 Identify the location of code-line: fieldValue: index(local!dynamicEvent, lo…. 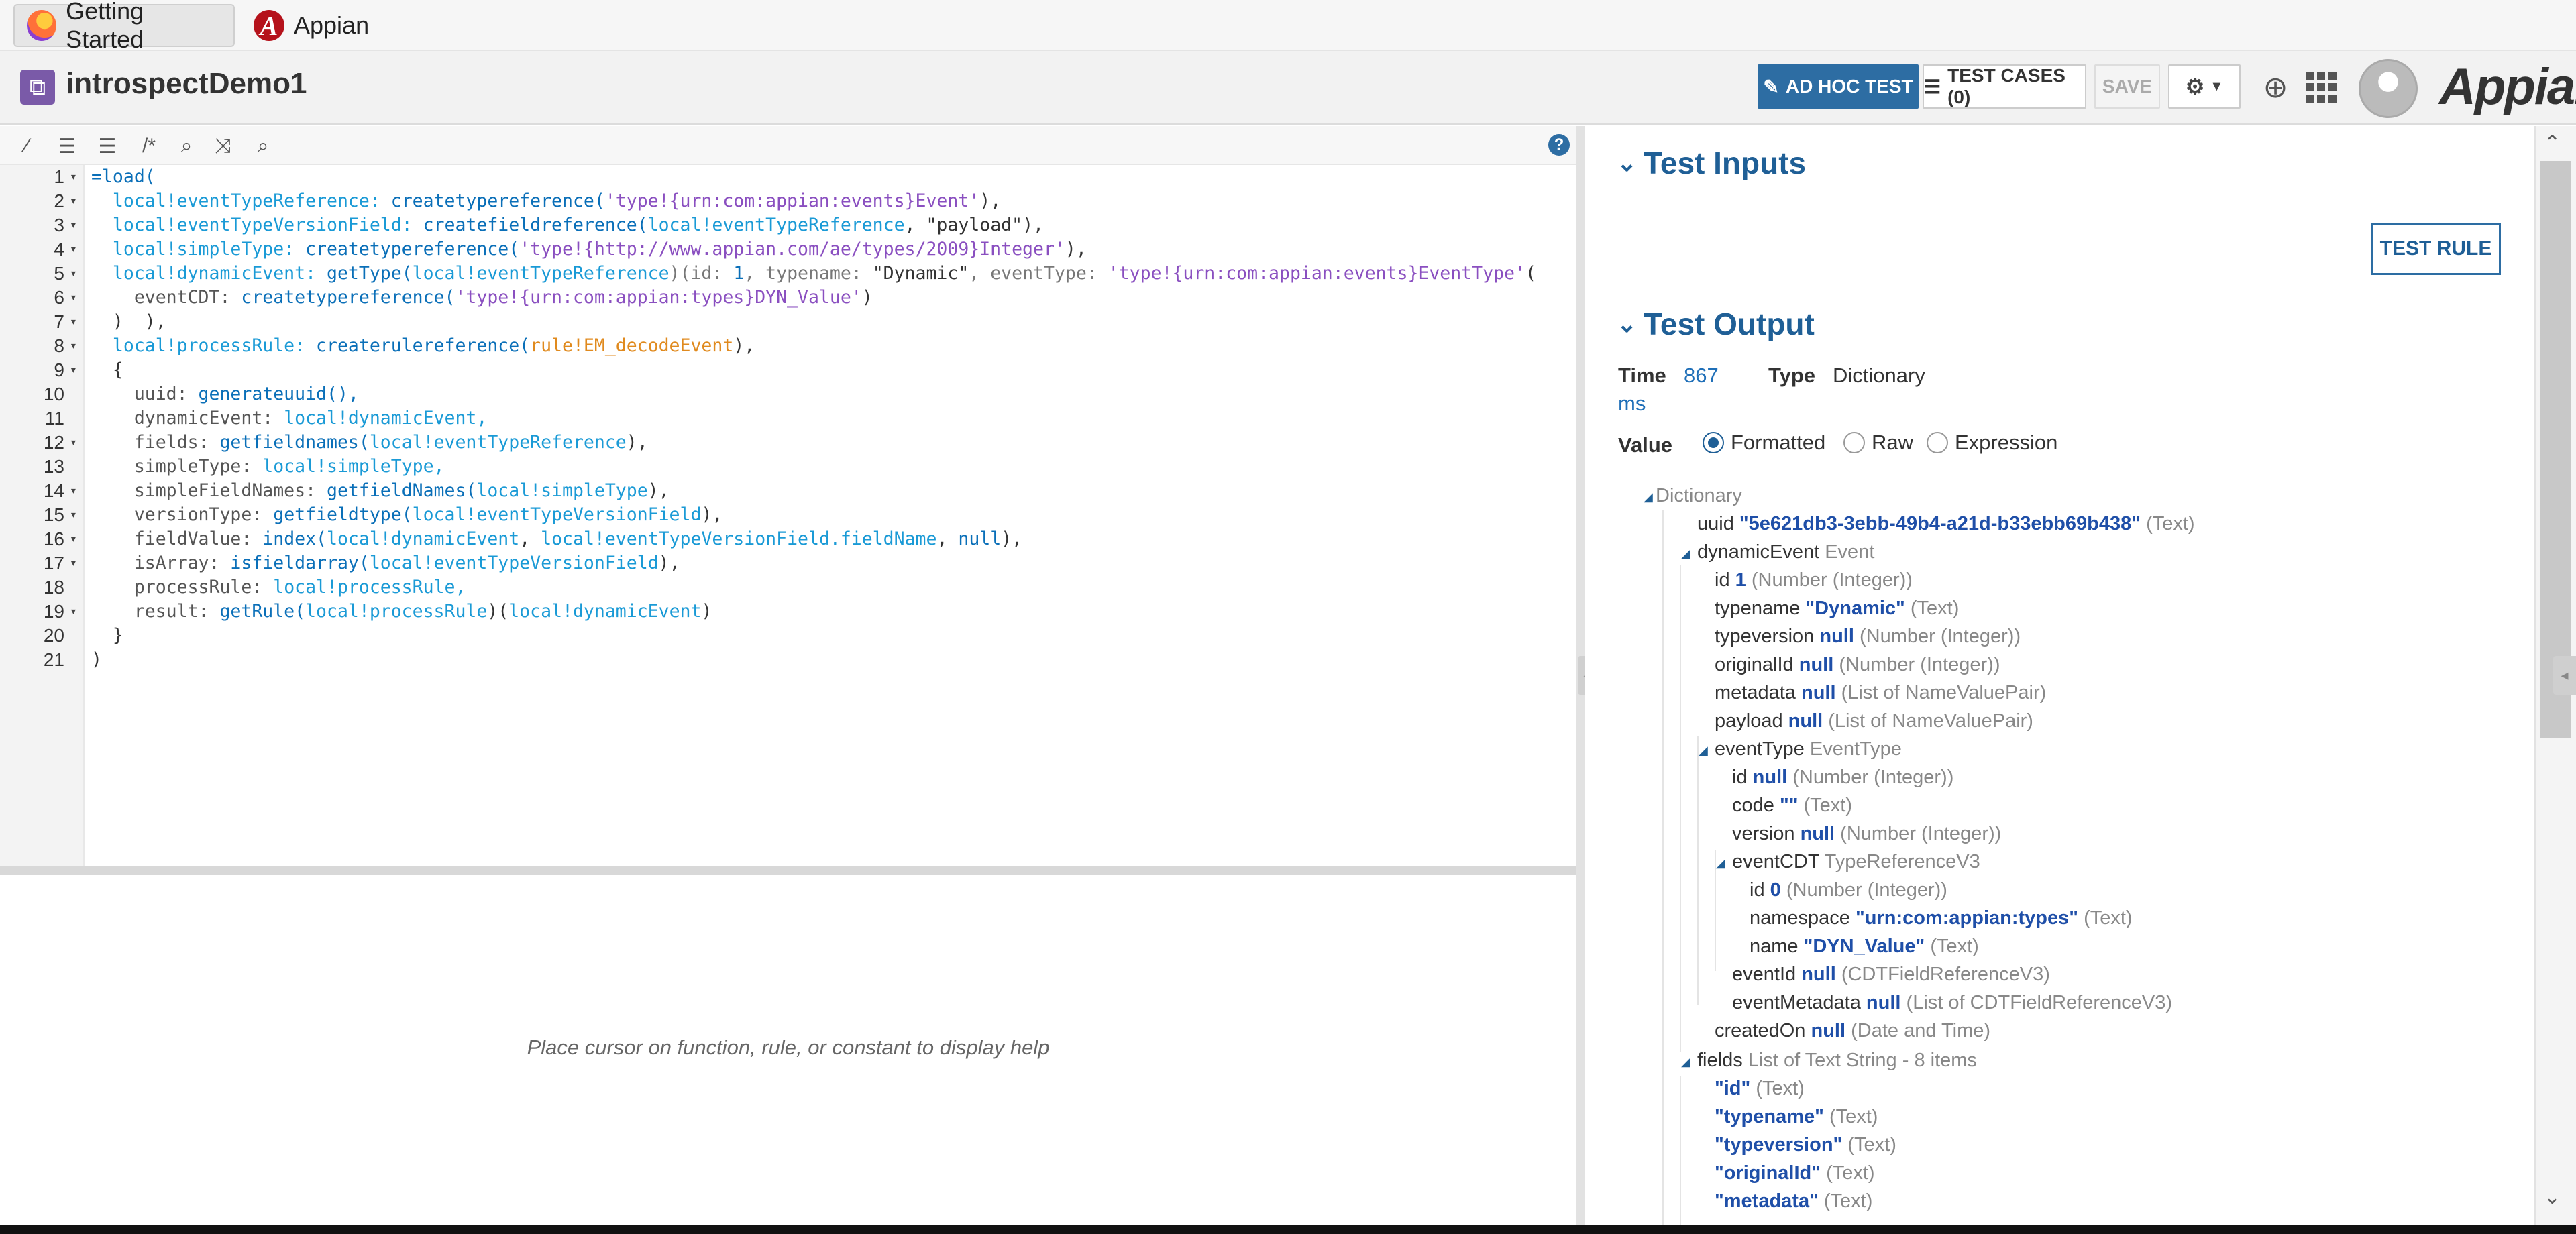
(788, 539).